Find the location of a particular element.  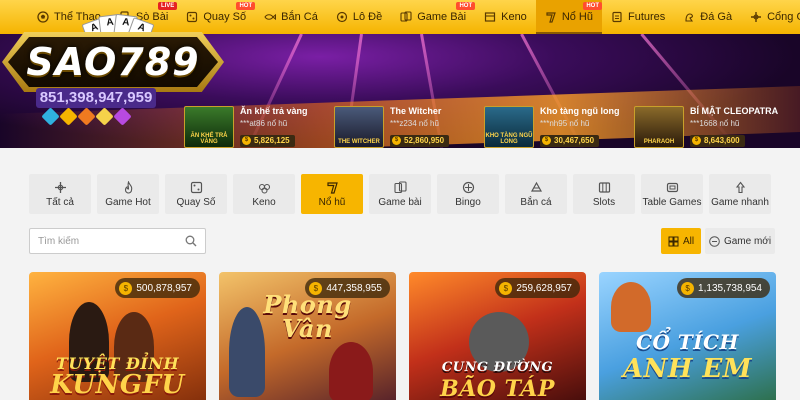

sort-all-button: All is located at coordinates (681, 241).